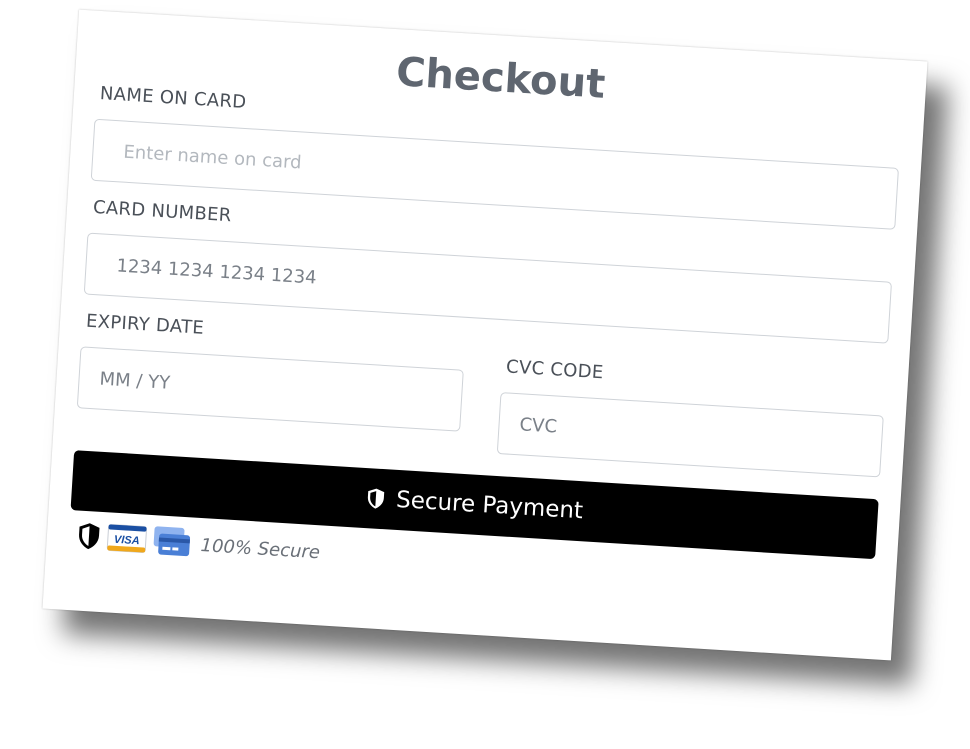 This screenshot has height=749, width=970. I want to click on cvc-input: CVC, so click(690, 435).